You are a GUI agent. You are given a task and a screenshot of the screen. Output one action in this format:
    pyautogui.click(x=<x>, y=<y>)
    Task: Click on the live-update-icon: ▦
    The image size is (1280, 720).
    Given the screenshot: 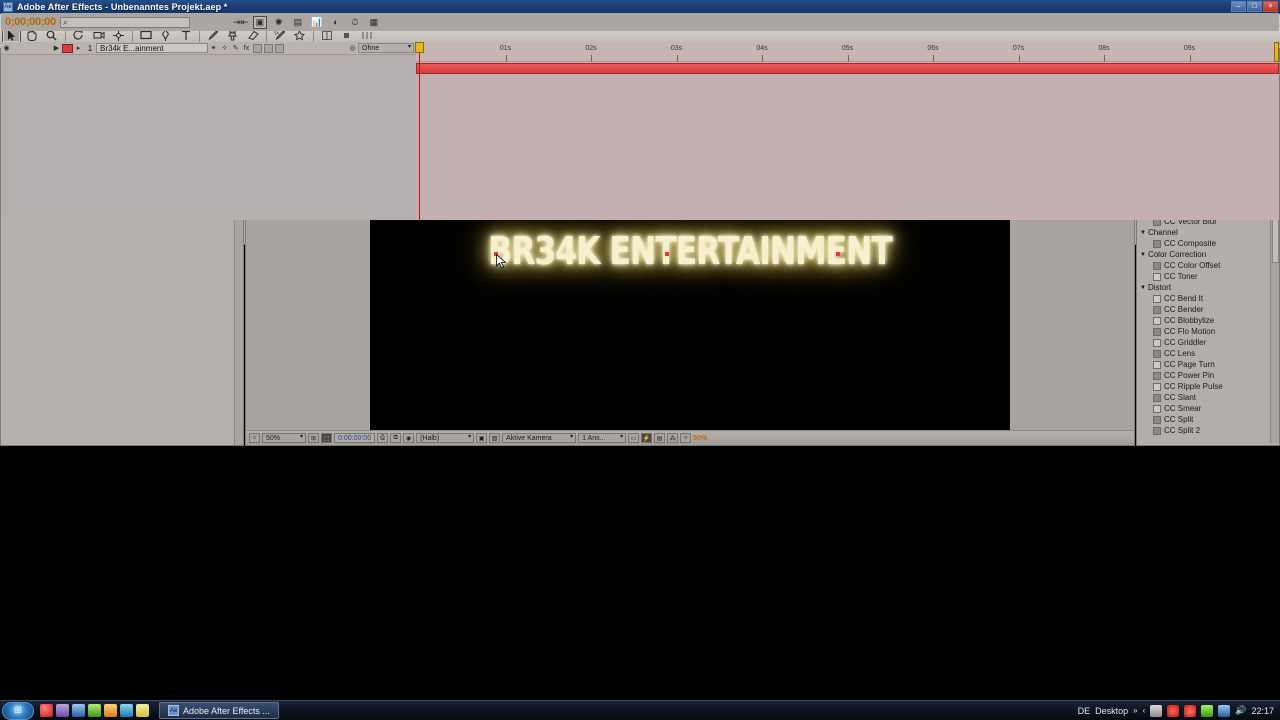 What is the action you would take?
    pyautogui.click(x=374, y=22)
    